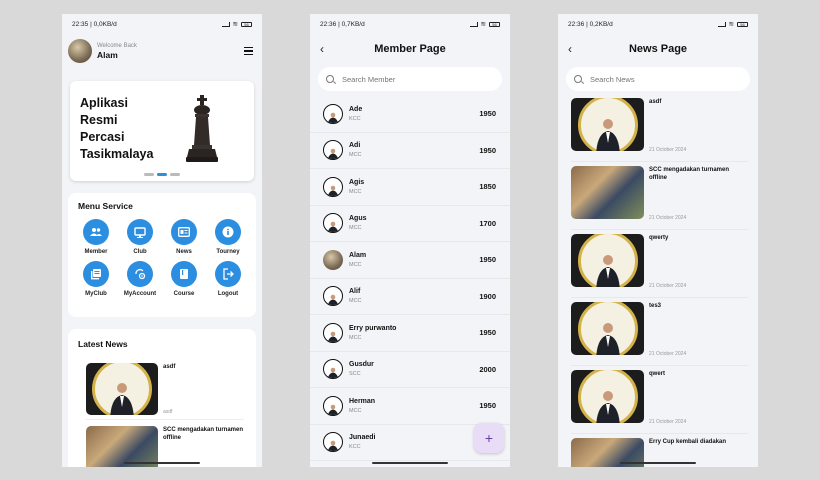 The image size is (820, 480). I want to click on member-name: Adi, so click(355, 146).